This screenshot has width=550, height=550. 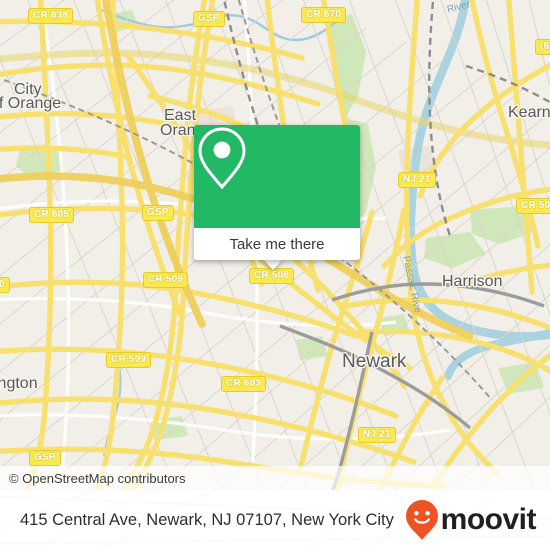 I want to click on road-shield: CR 605, so click(x=52, y=215).